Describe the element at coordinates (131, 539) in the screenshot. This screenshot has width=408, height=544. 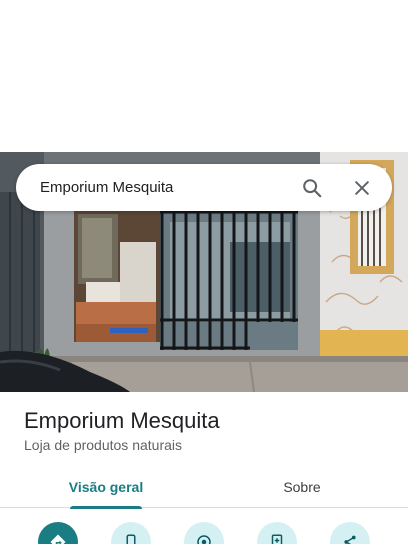
I see `phone-icon` at that location.